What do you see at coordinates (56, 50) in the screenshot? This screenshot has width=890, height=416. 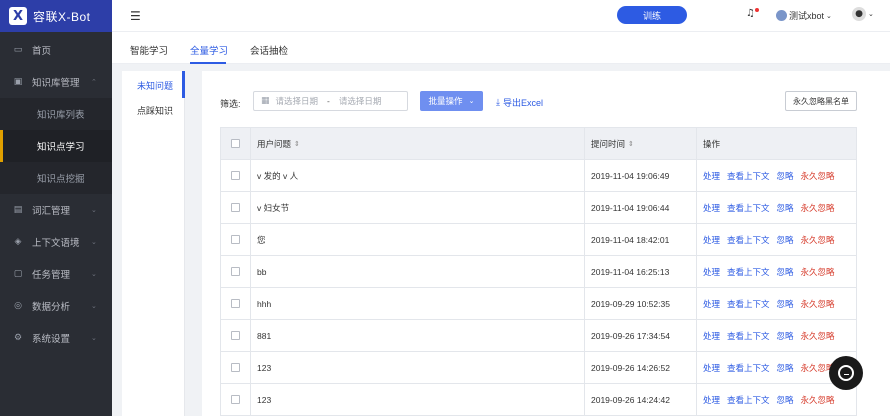 I see `sidebar-item-home: ▭ 首页` at bounding box center [56, 50].